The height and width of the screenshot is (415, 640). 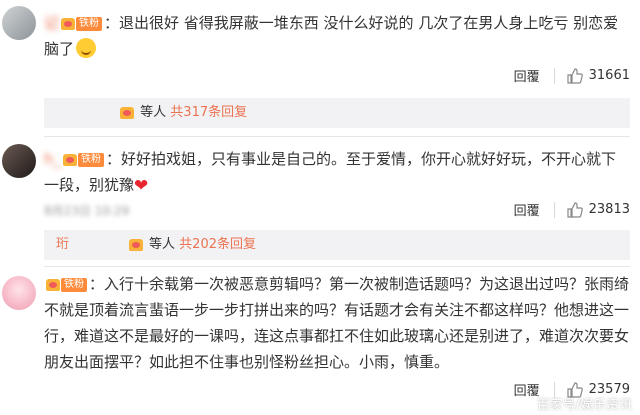 What do you see at coordinates (86, 48) in the screenshot?
I see `smile-emoji-icon` at bounding box center [86, 48].